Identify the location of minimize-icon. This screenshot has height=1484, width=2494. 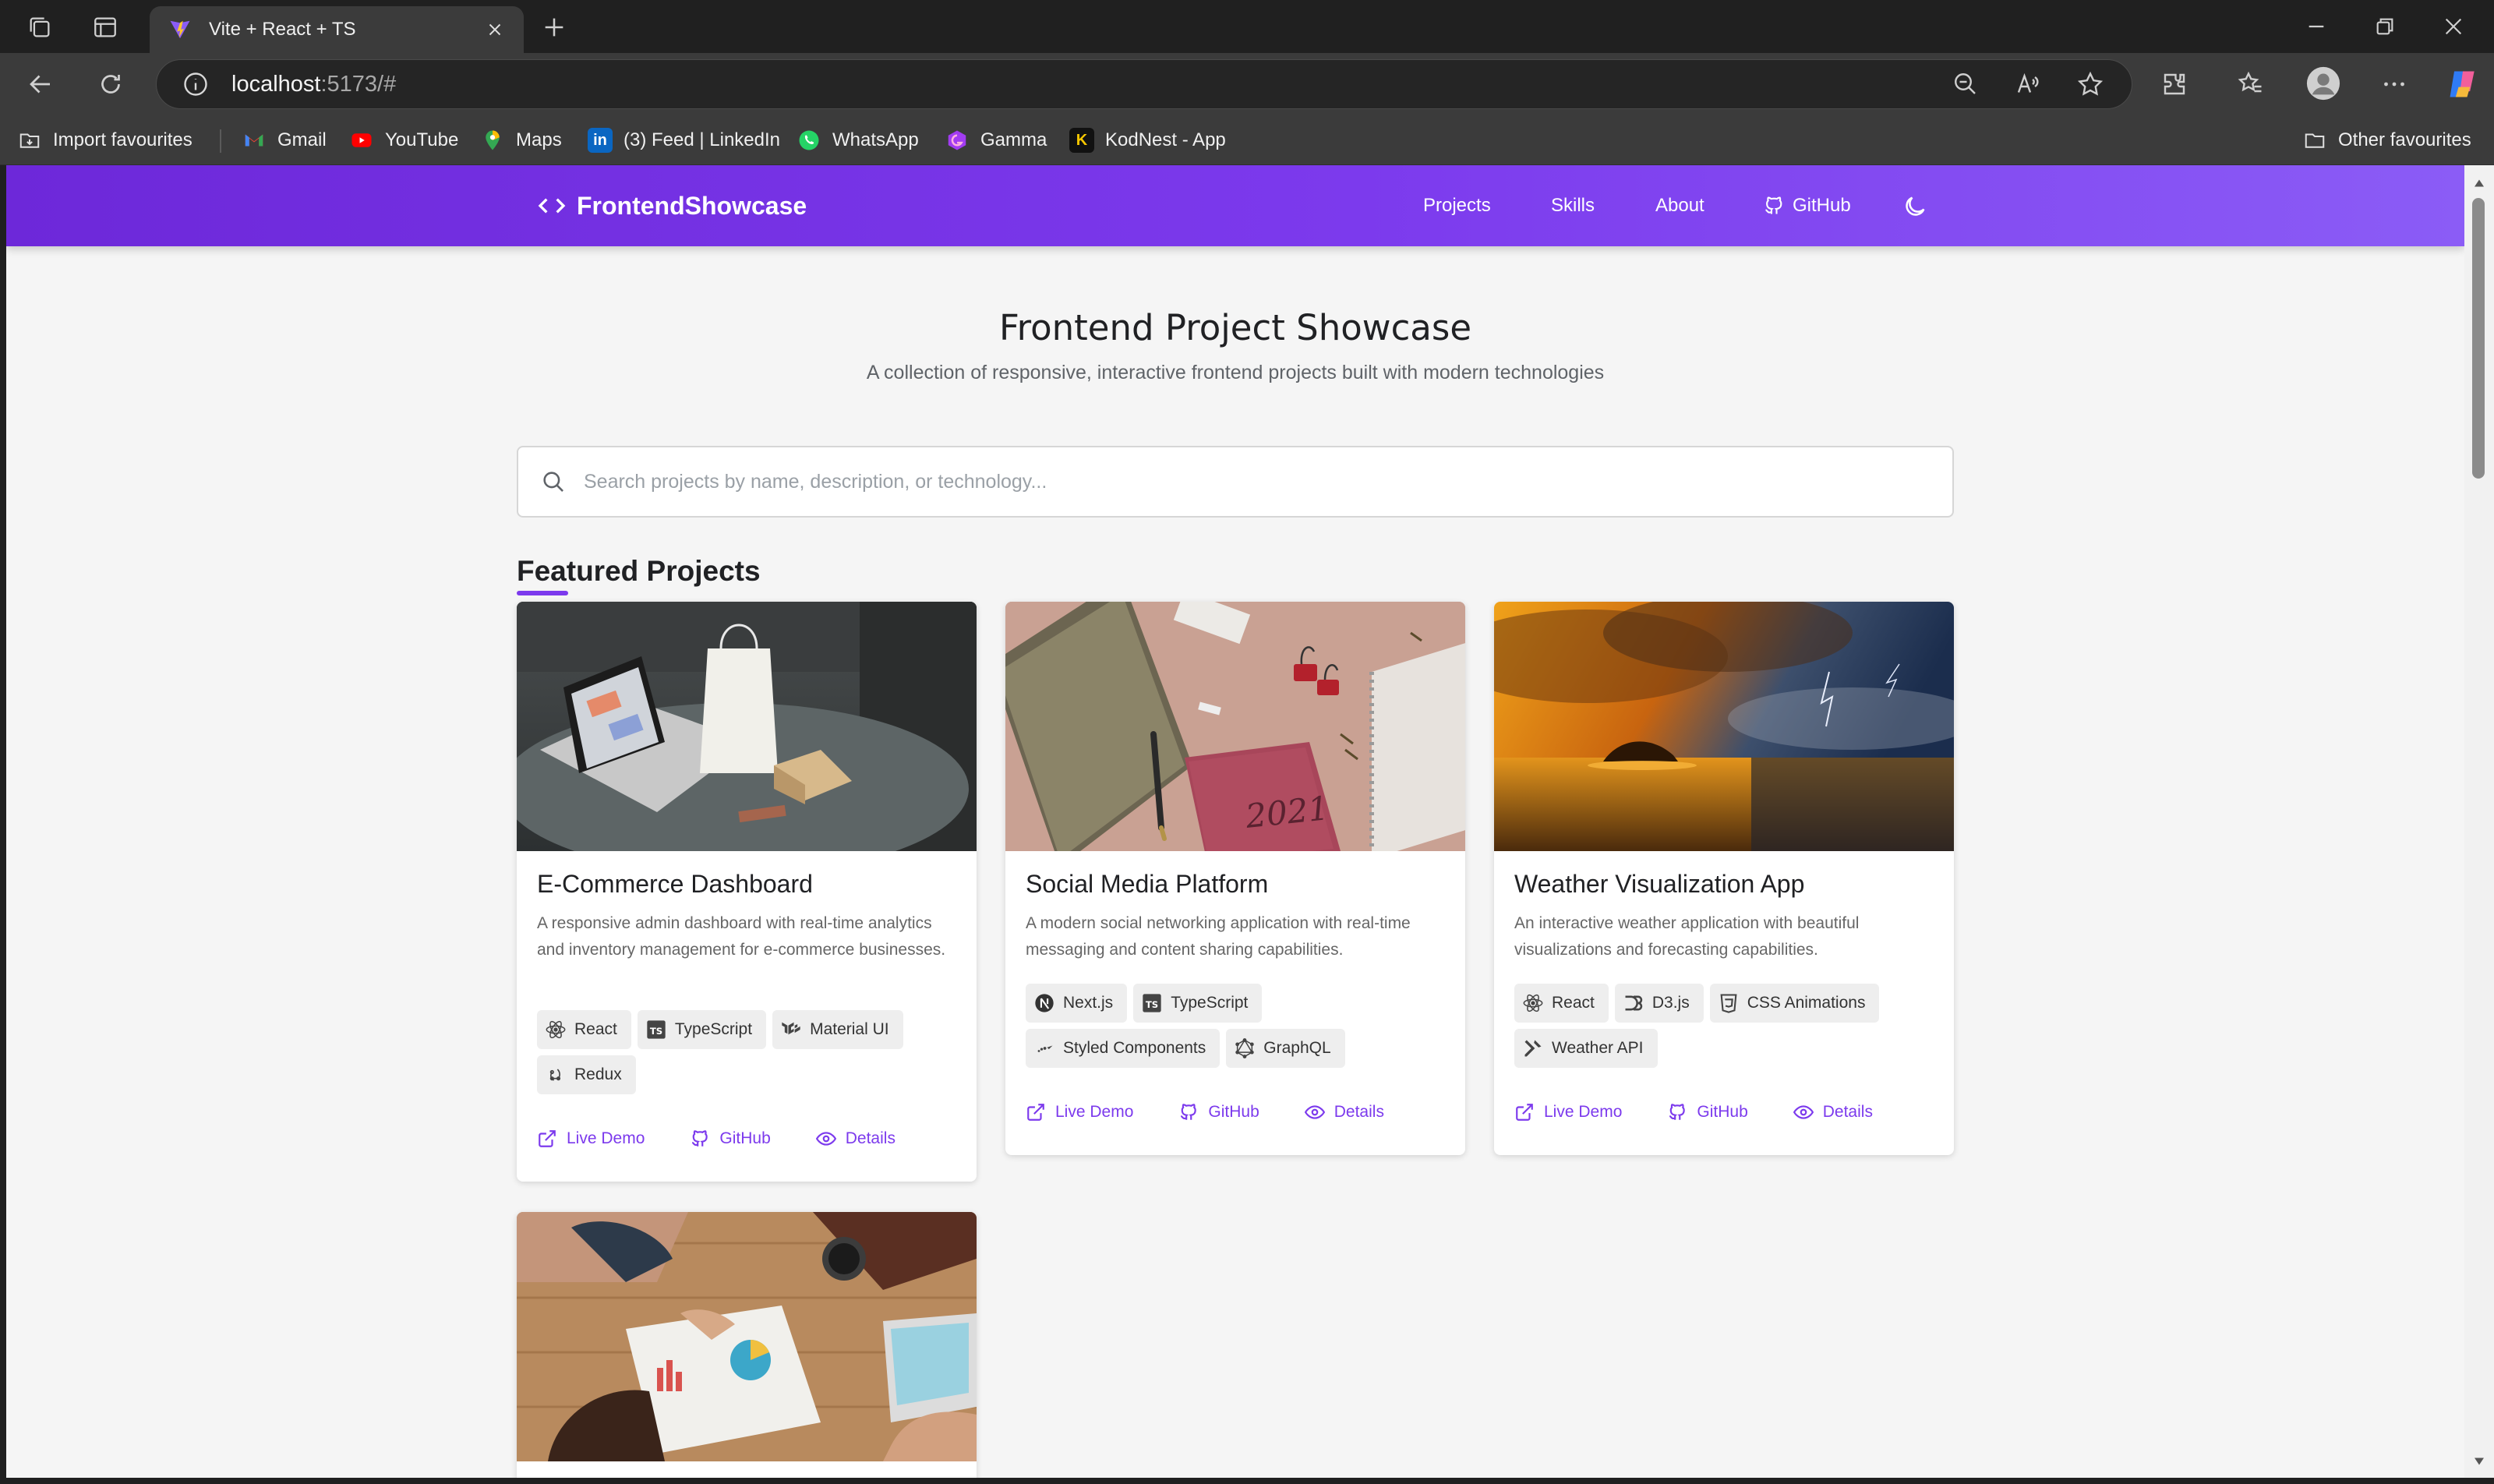
(2316, 26).